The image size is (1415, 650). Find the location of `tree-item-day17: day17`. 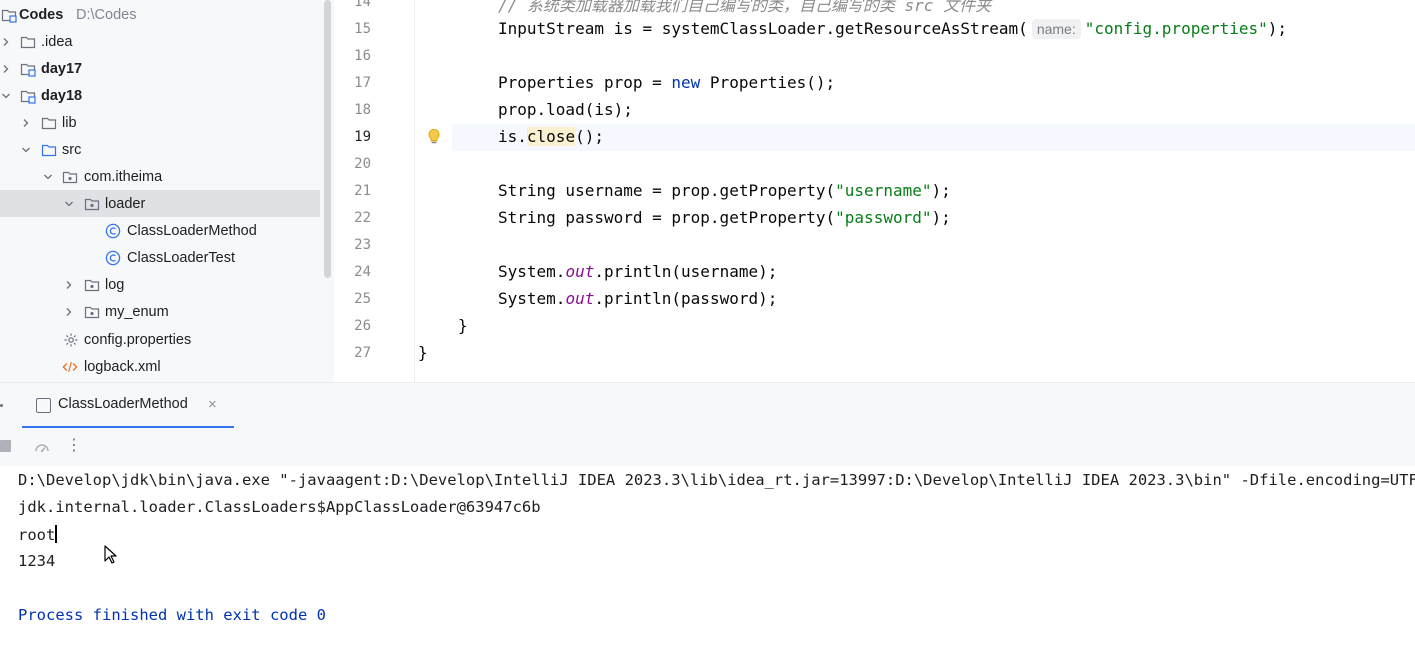

tree-item-day17: day17 is located at coordinates (161, 68).